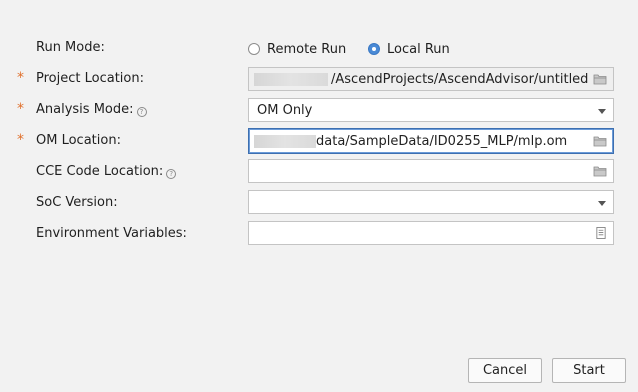 Image resolution: width=638 pixels, height=392 pixels. What do you see at coordinates (307, 49) in the screenshot?
I see `remote-run-label: Remote Run` at bounding box center [307, 49].